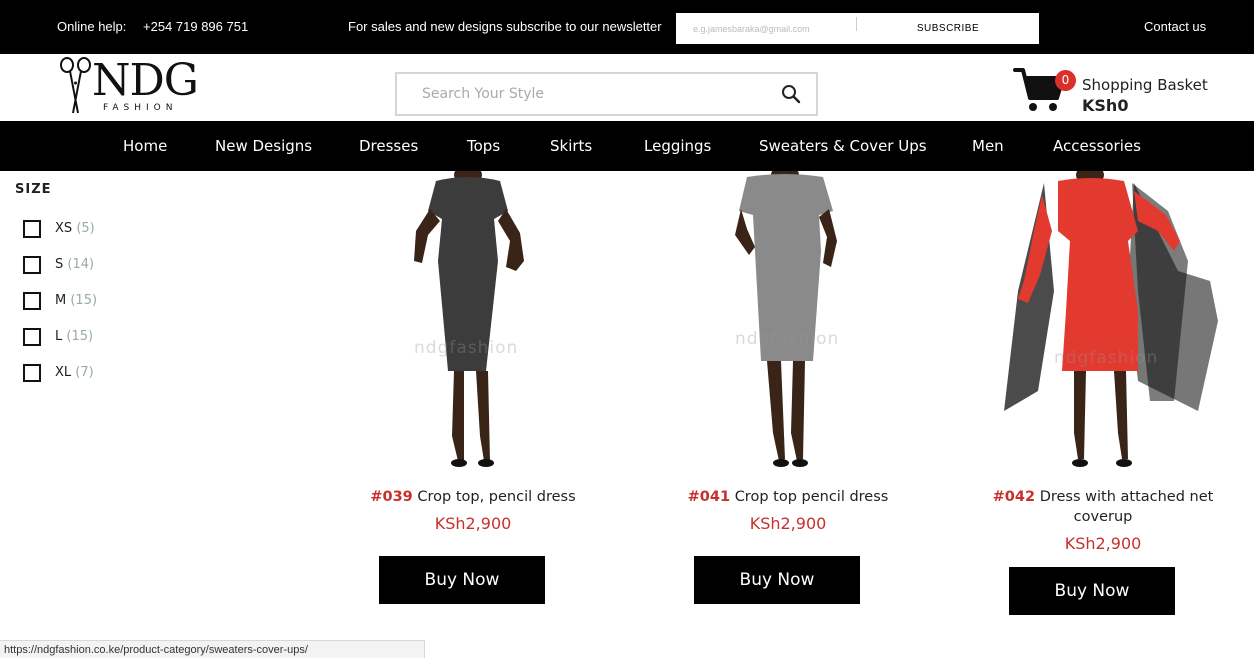  What do you see at coordinates (140, 108) in the screenshot?
I see `logo-subtext: FASHION` at bounding box center [140, 108].